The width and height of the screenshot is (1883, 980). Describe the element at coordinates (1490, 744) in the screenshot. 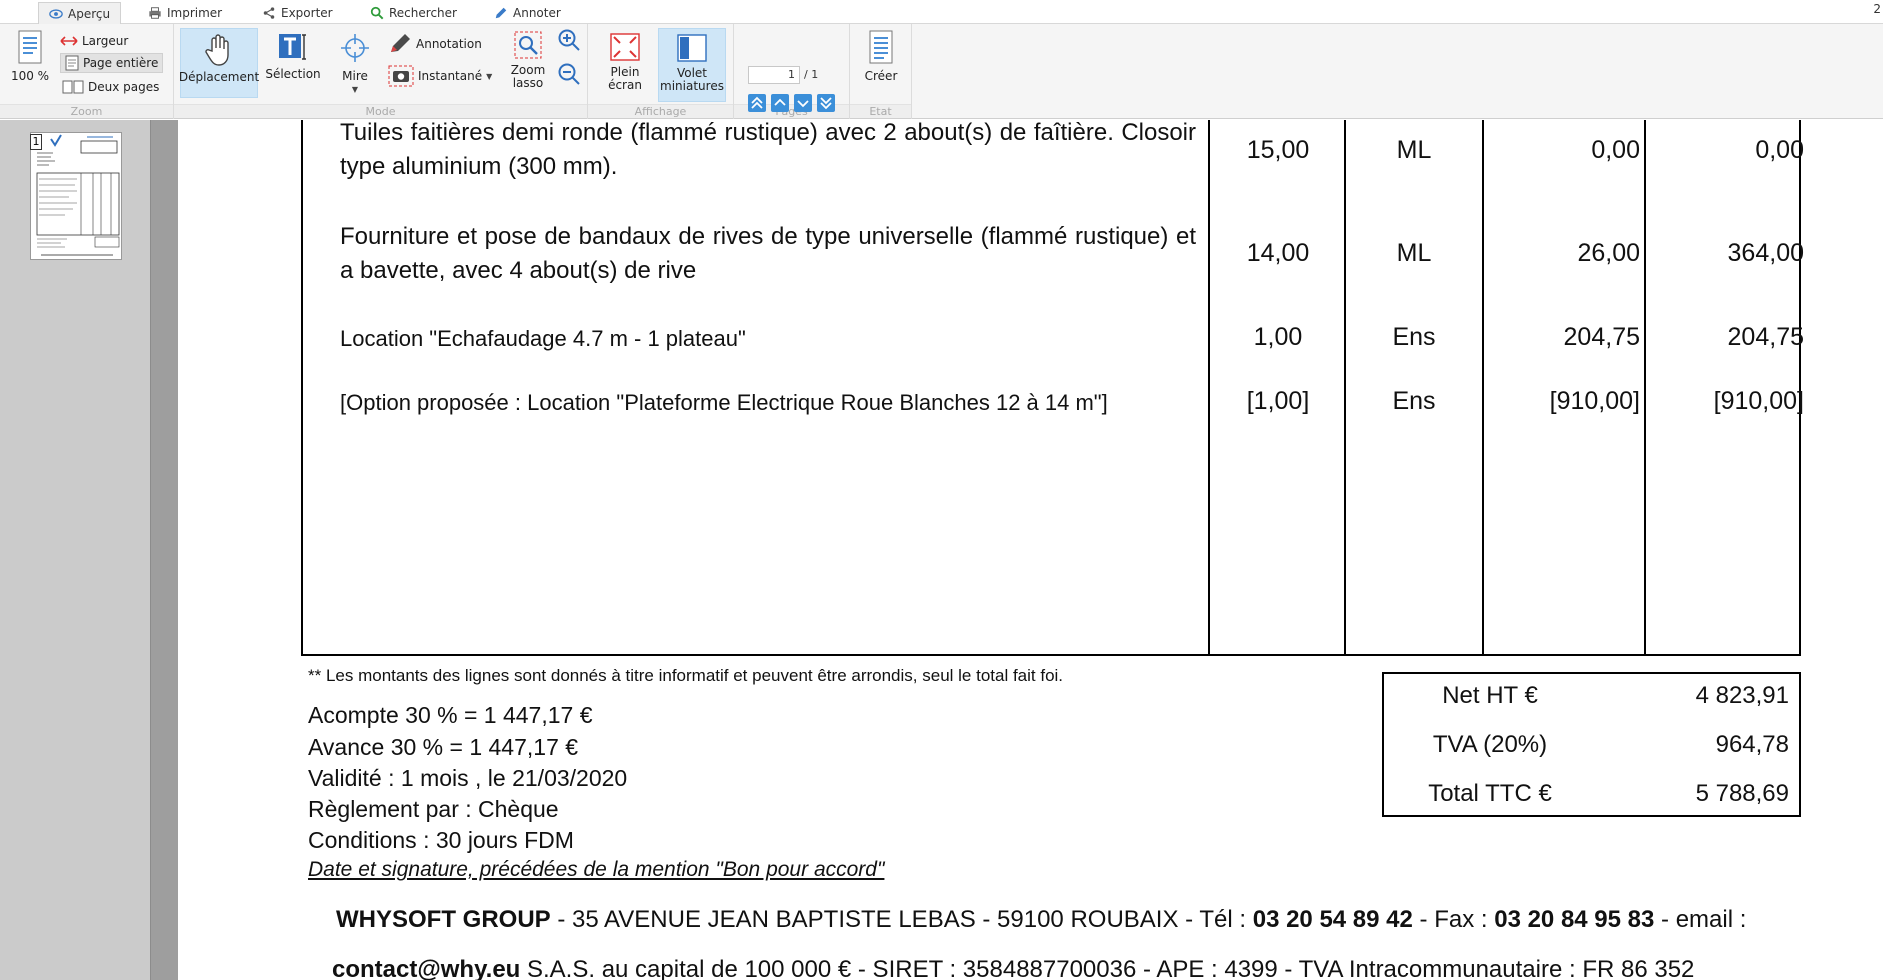

I see `tva-label: TVA (20%)` at that location.